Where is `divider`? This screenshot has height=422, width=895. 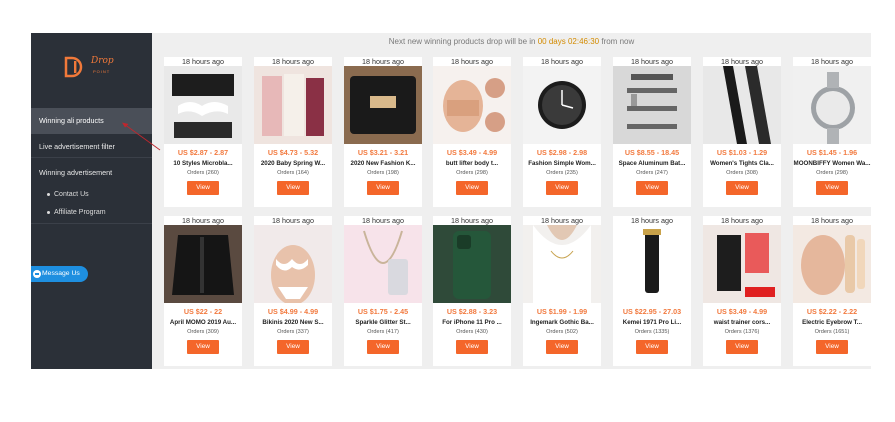
divider is located at coordinates (91, 223).